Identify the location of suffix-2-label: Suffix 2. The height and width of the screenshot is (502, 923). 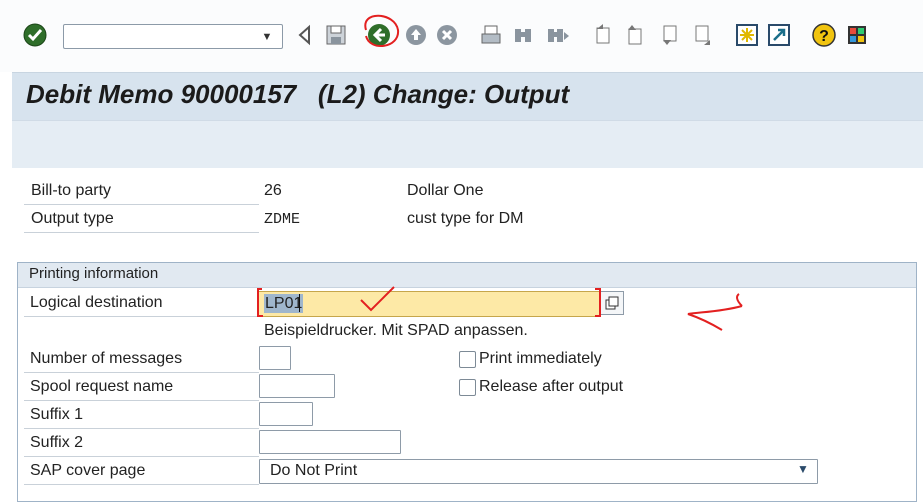
(57, 442).